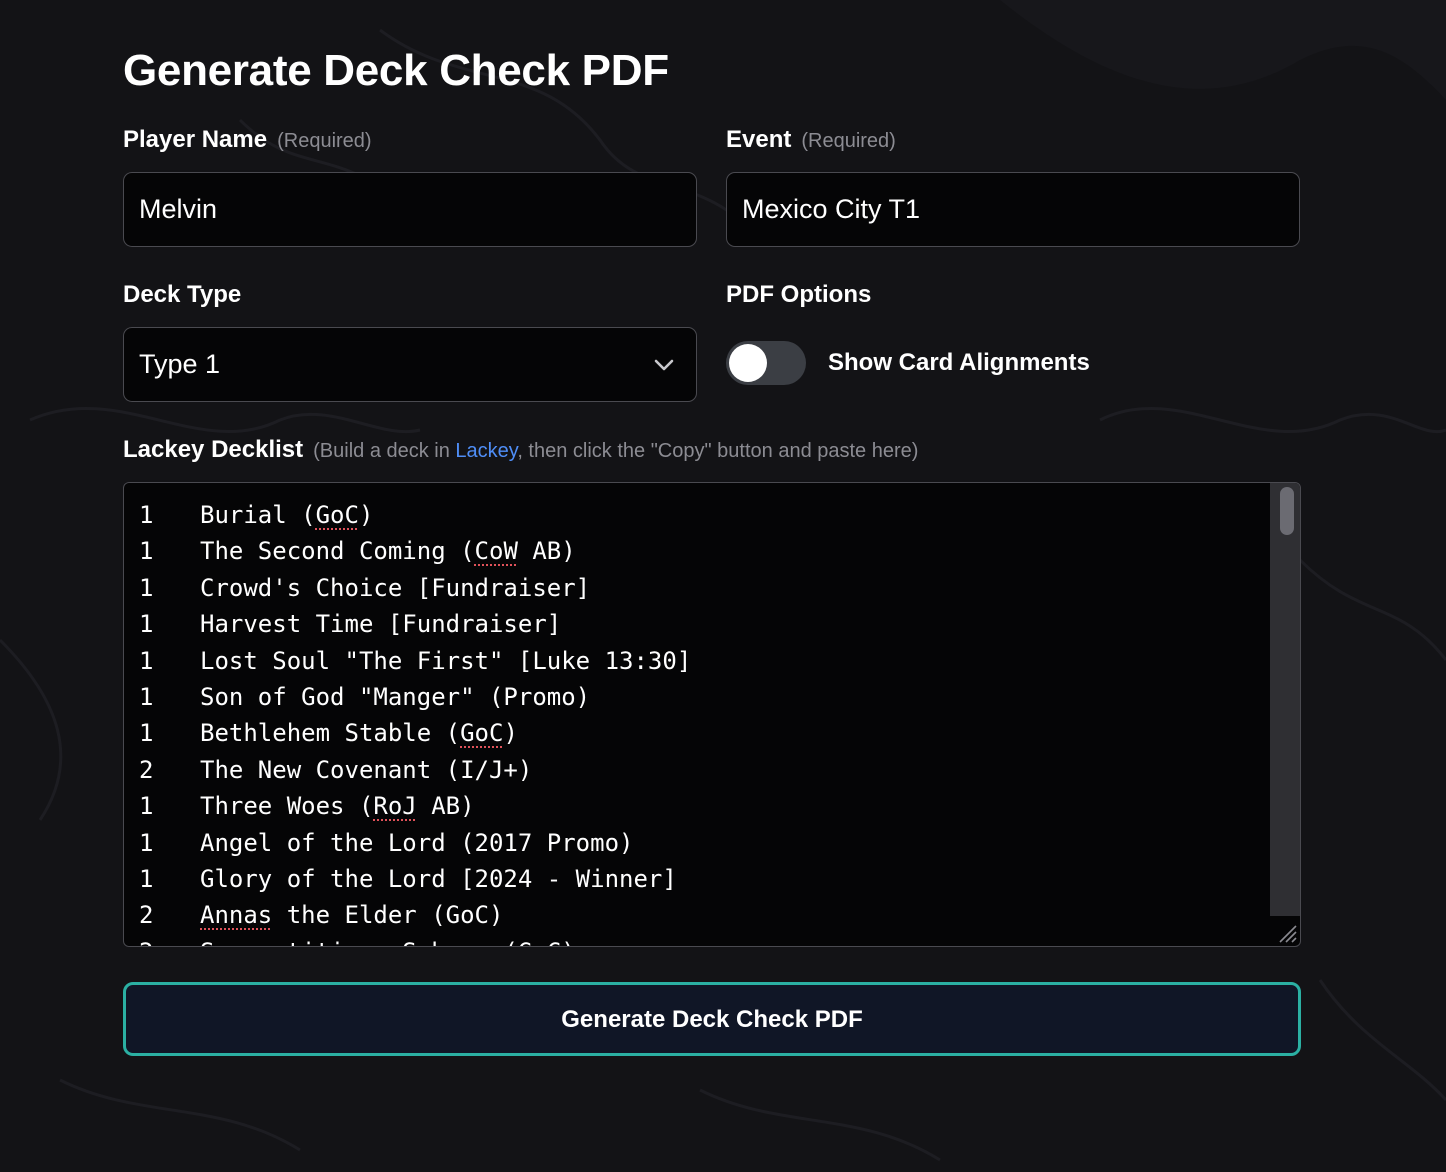  I want to click on player-name-label: Player Name (Required), so click(247, 140).